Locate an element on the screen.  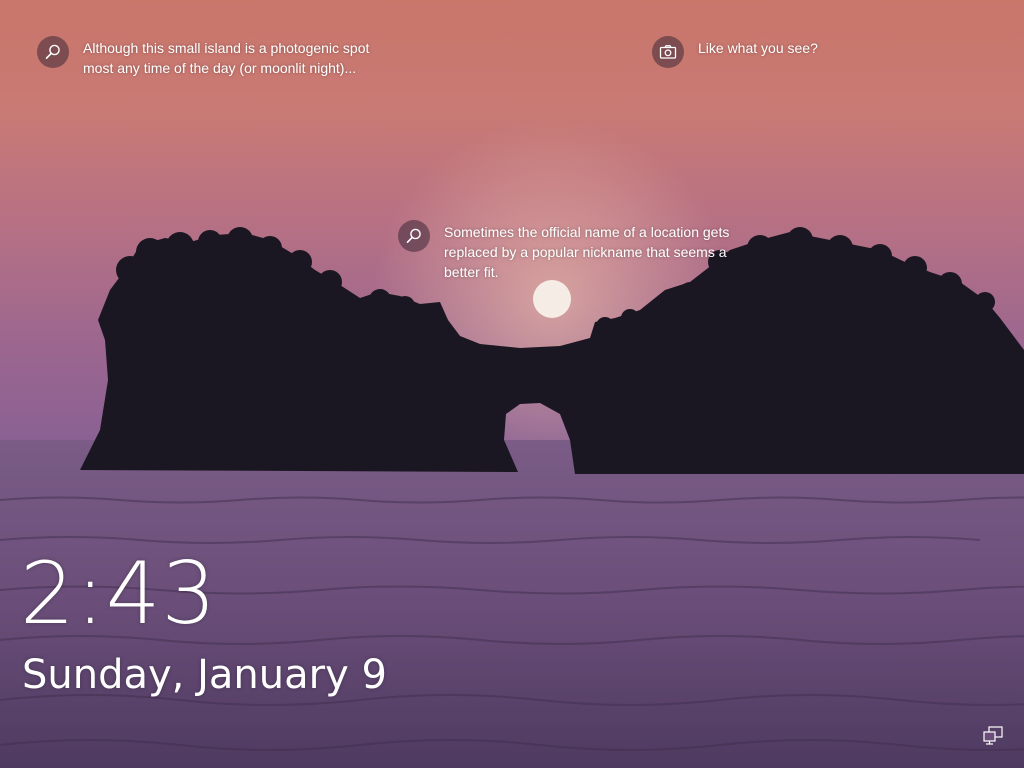
like-what-you-see-button: Like what you see? is located at coordinates (735, 52).